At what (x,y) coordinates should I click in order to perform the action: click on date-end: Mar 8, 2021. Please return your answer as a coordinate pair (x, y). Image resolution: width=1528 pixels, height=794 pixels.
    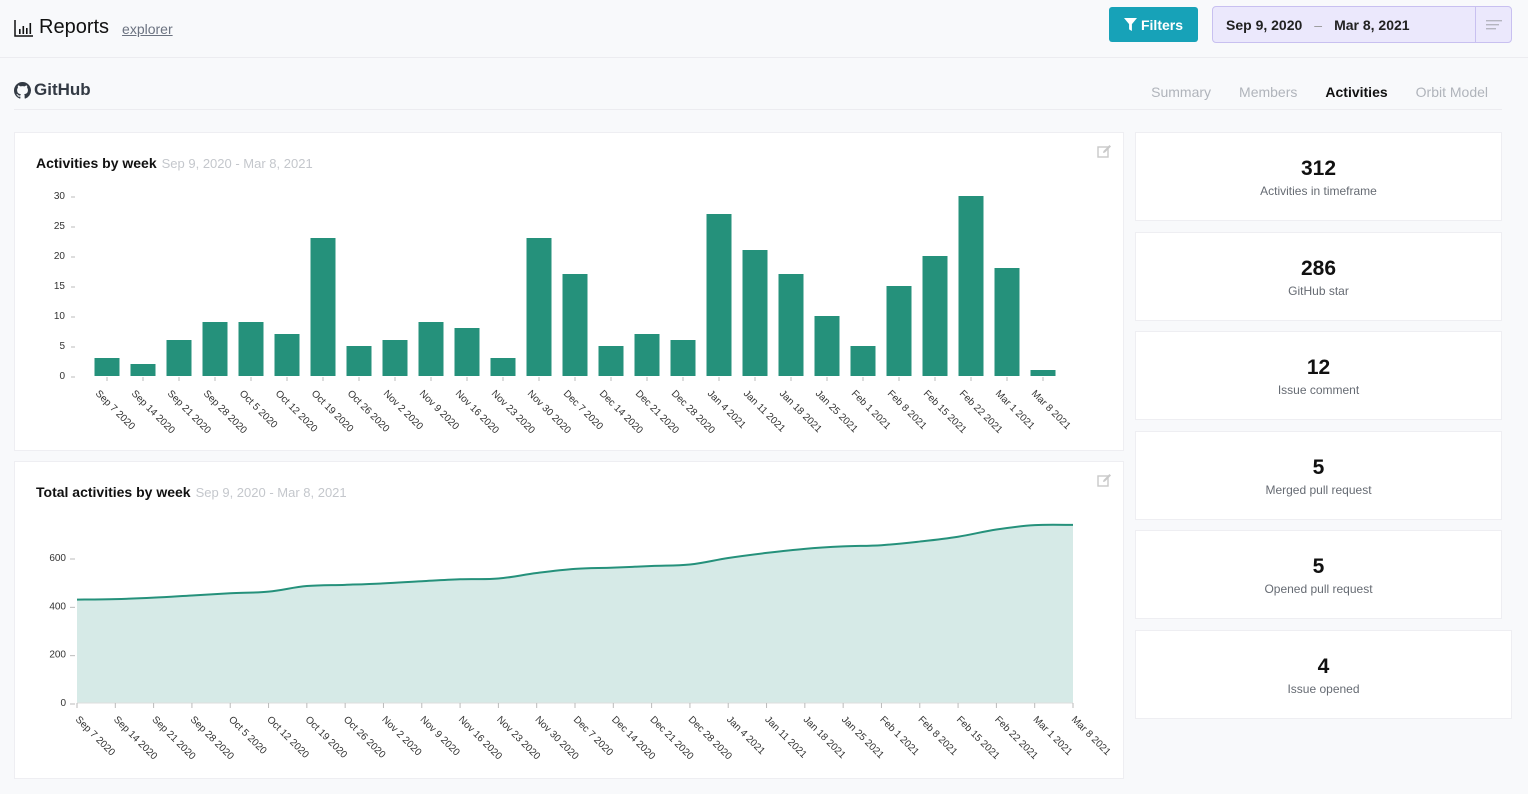
    Looking at the image, I should click on (1372, 25).